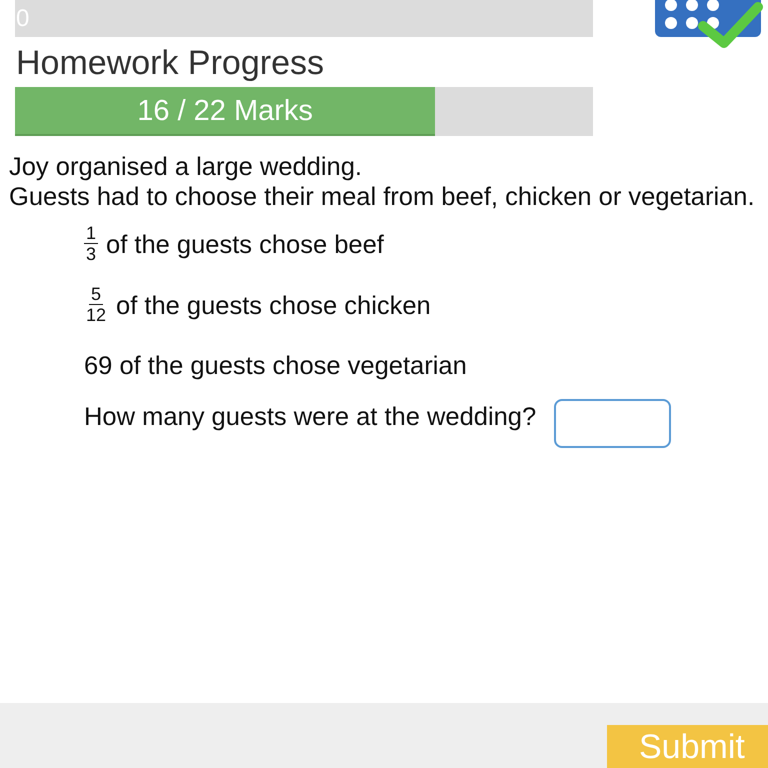 This screenshot has height=768, width=768. Describe the element at coordinates (310, 417) in the screenshot. I see `question-prompt: How many guests were at the wedding?` at that location.